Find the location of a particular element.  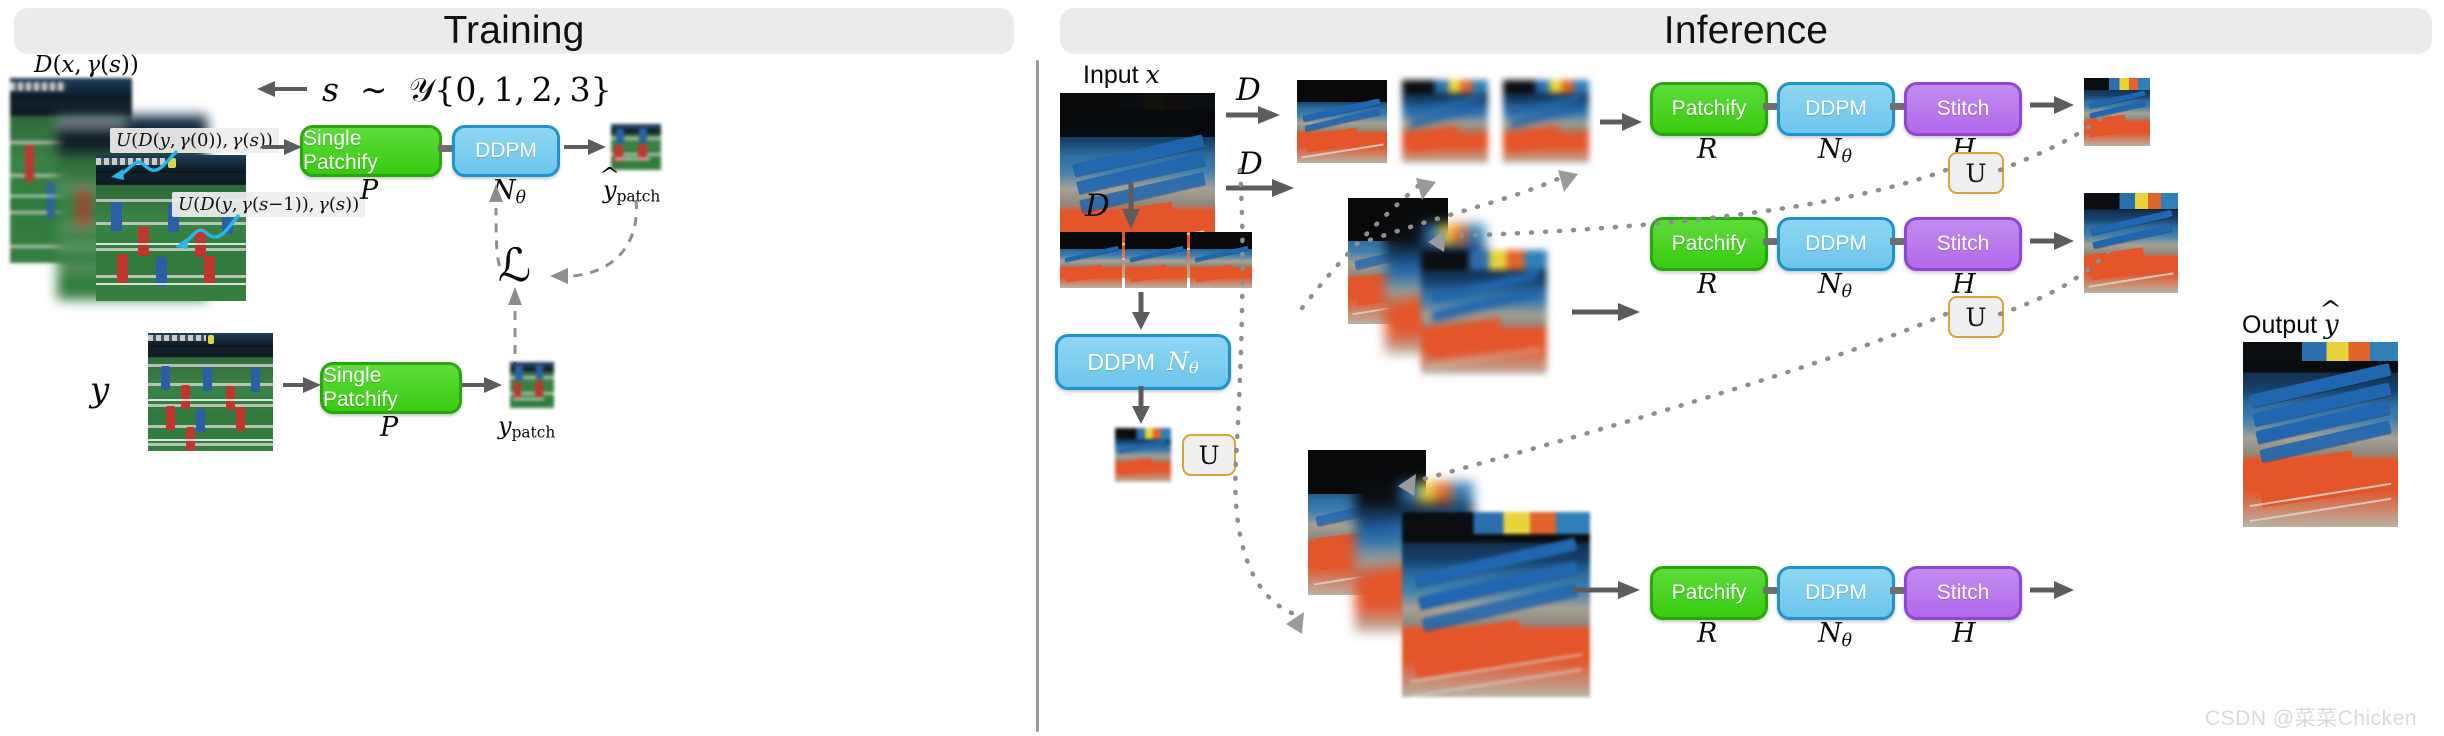

inference-row2-patchify-block: Patchify is located at coordinates (1709, 244).